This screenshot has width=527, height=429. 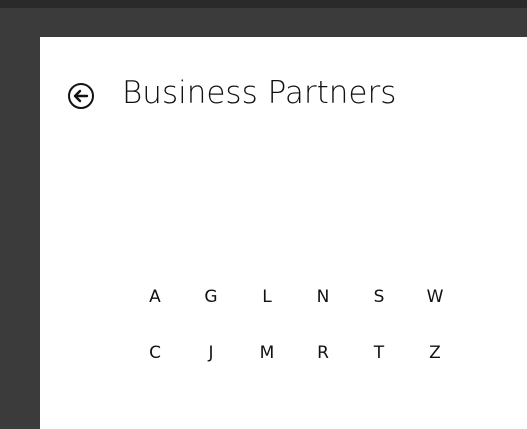 What do you see at coordinates (267, 353) in the screenshot?
I see `index-letter-m: M` at bounding box center [267, 353].